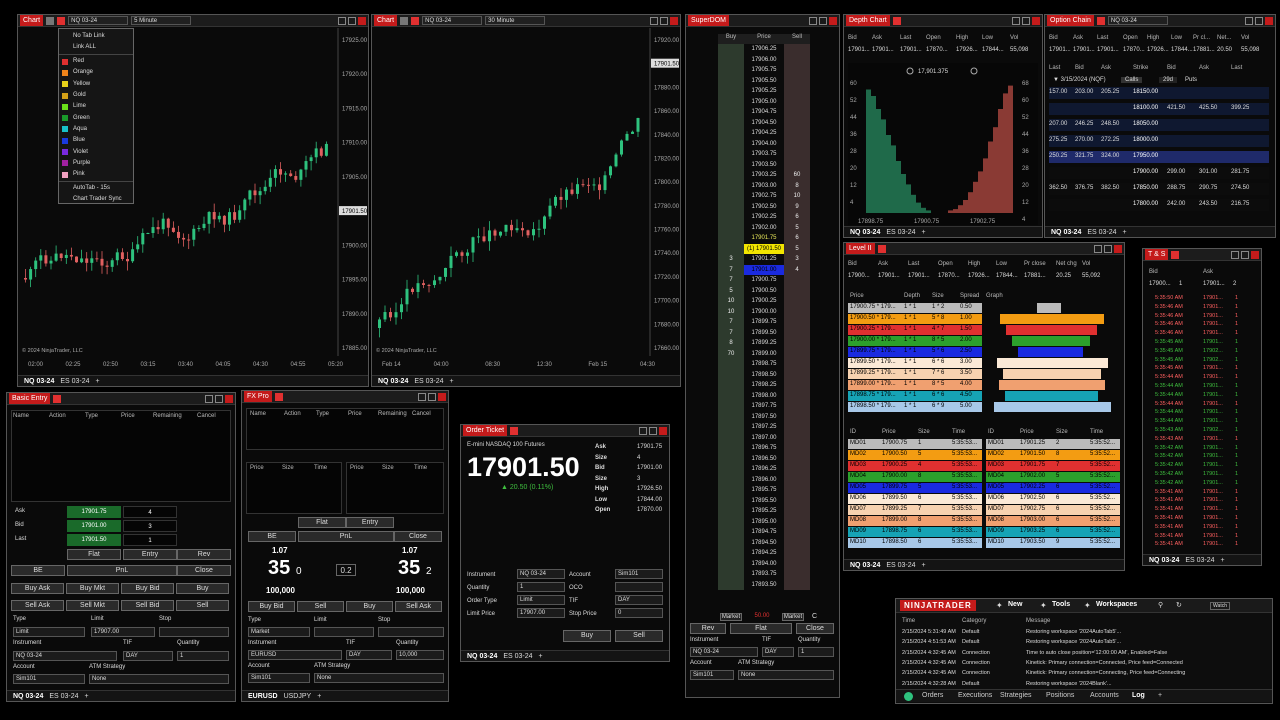 This screenshot has height=720, width=1280. I want to click on sell-button: Sell, so click(639, 636).